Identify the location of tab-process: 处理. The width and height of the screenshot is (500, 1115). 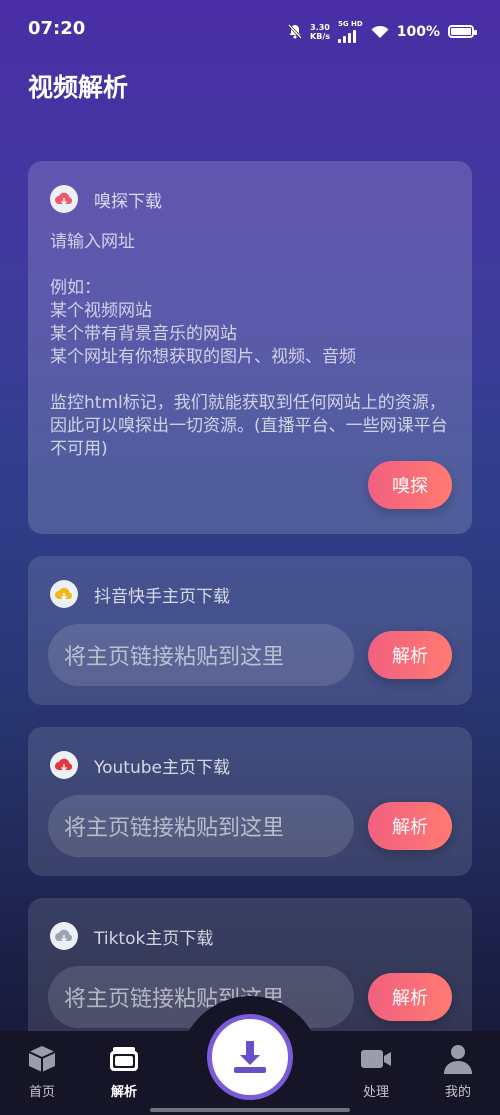
(376, 1073).